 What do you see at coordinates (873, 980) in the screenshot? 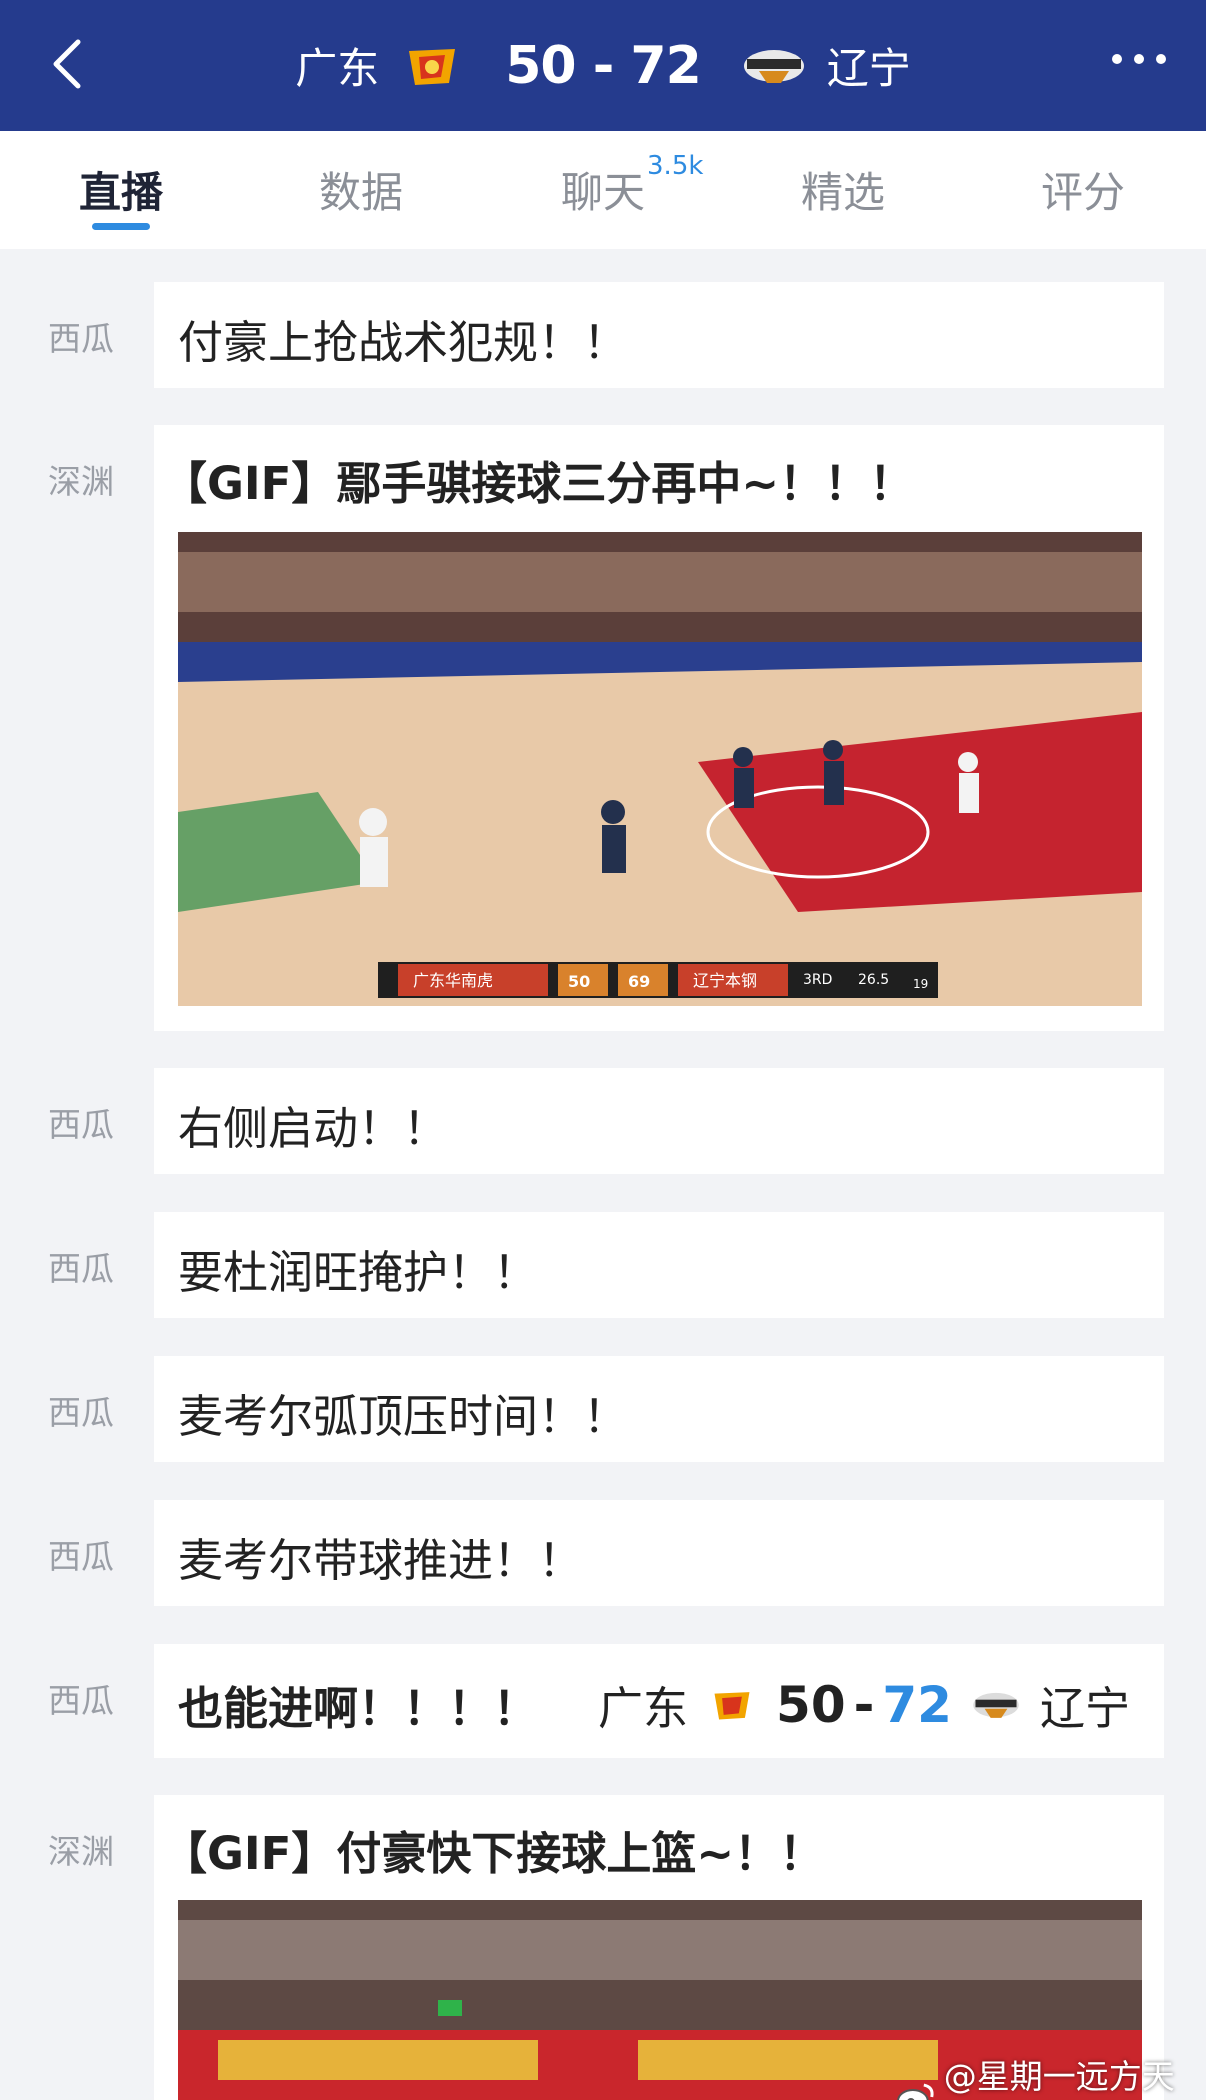
I see `gif-clock: 26.5` at bounding box center [873, 980].